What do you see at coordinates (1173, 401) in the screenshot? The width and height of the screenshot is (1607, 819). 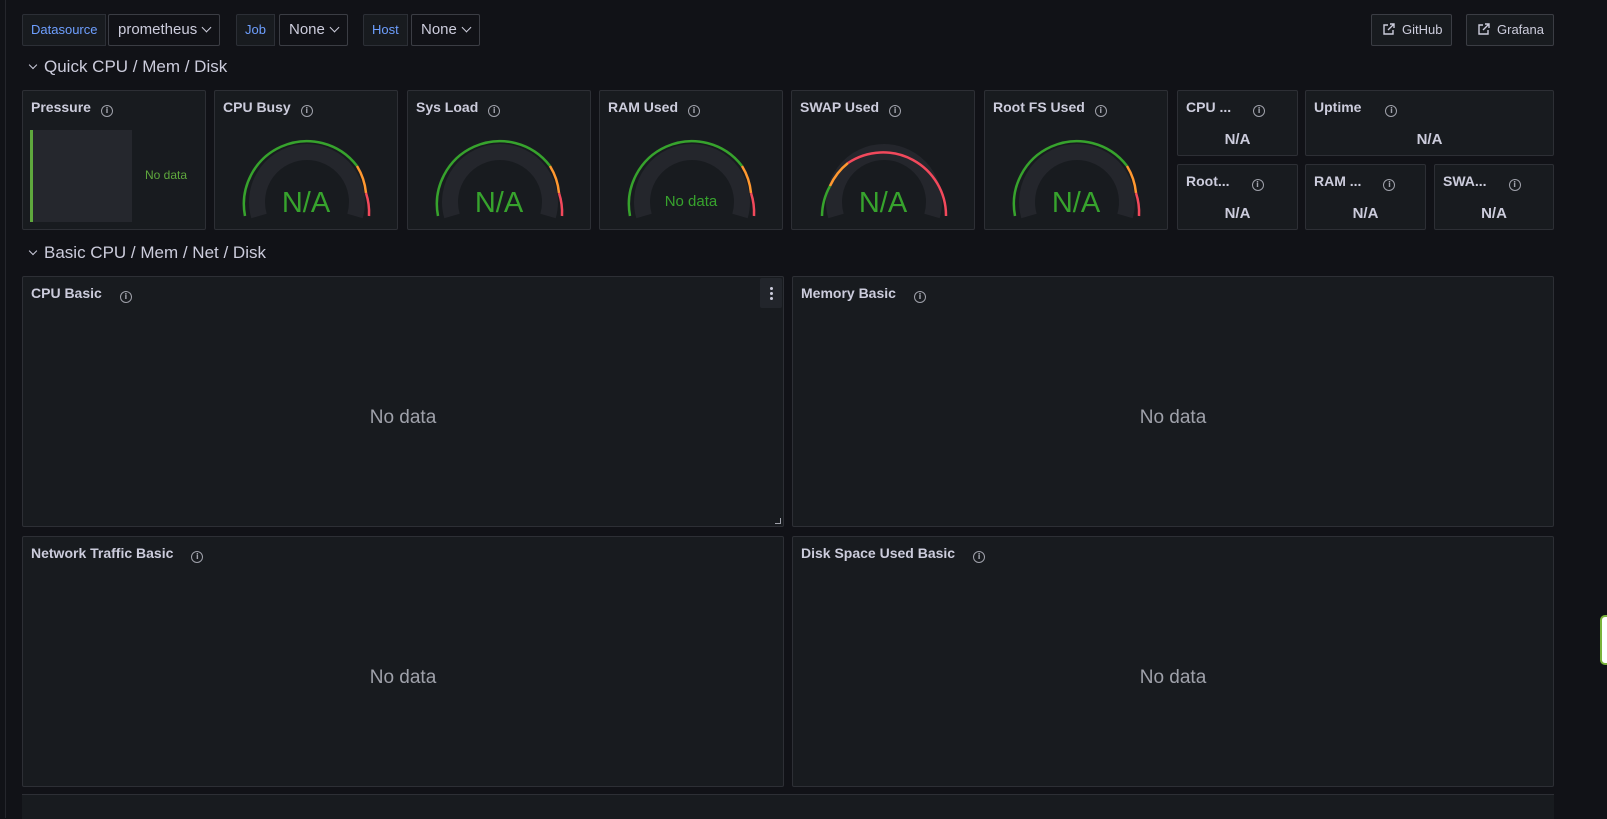 I see `panel-memory-basic: Memory Basic i No data` at bounding box center [1173, 401].